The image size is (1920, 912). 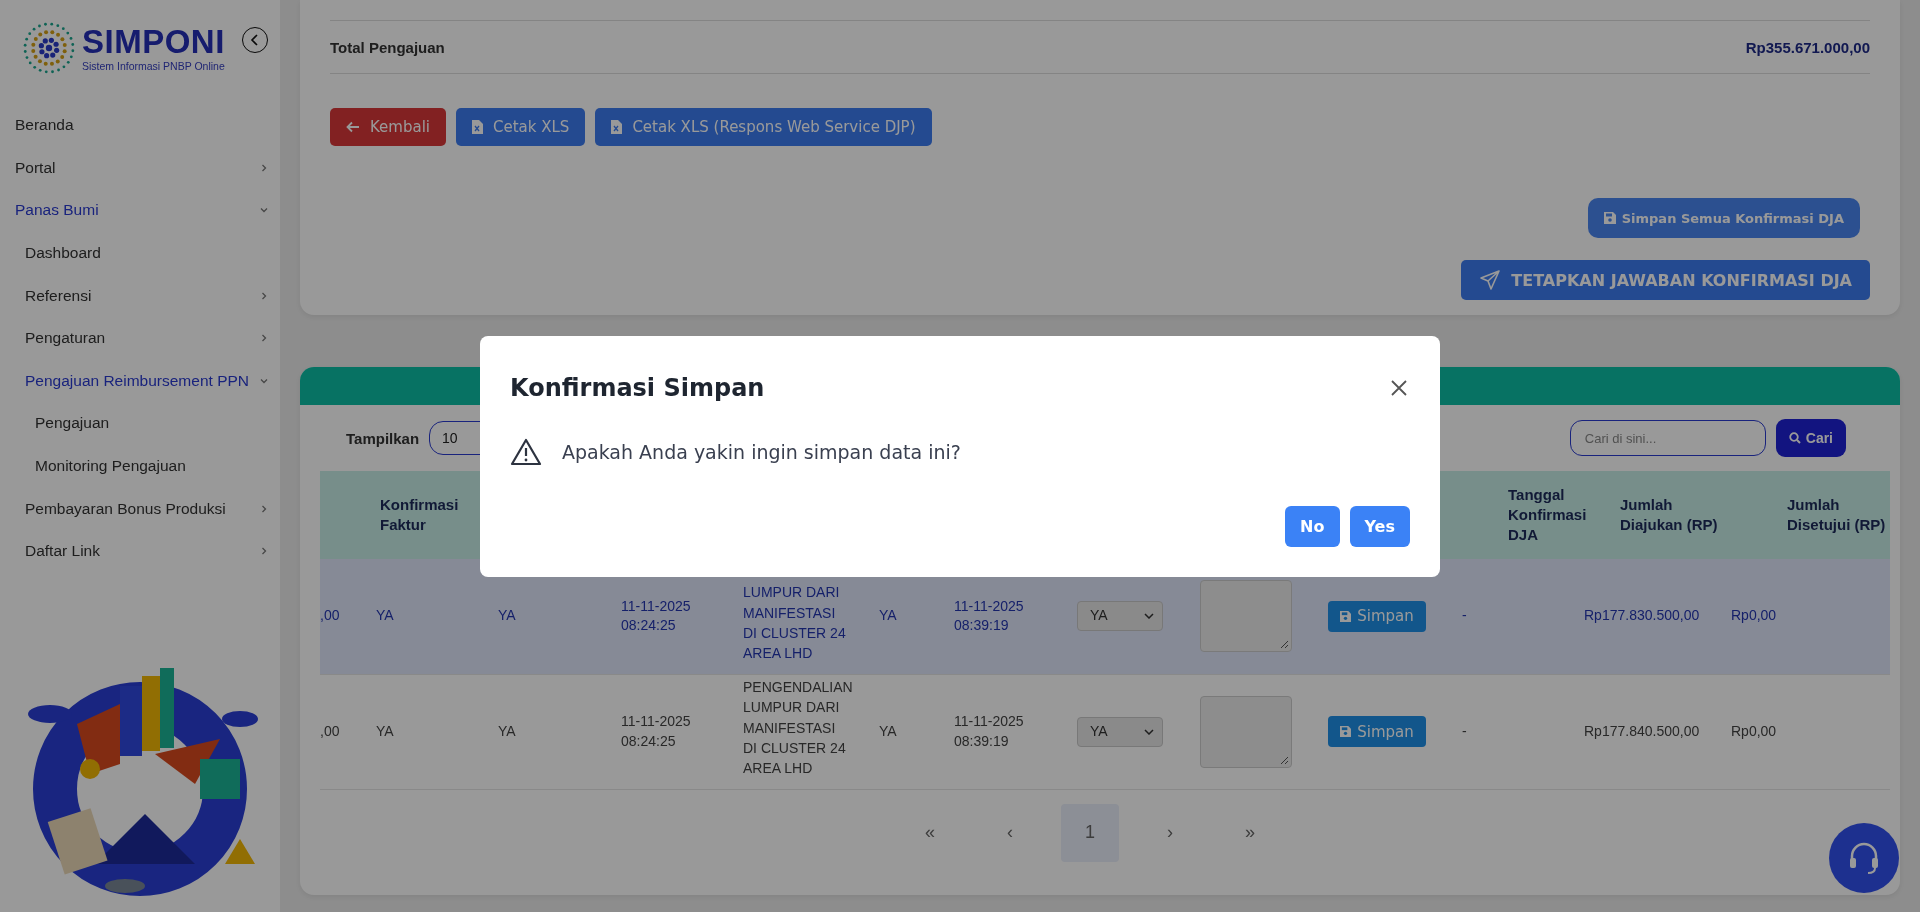 I want to click on sidebar-item: Portal, so click(x=140, y=168).